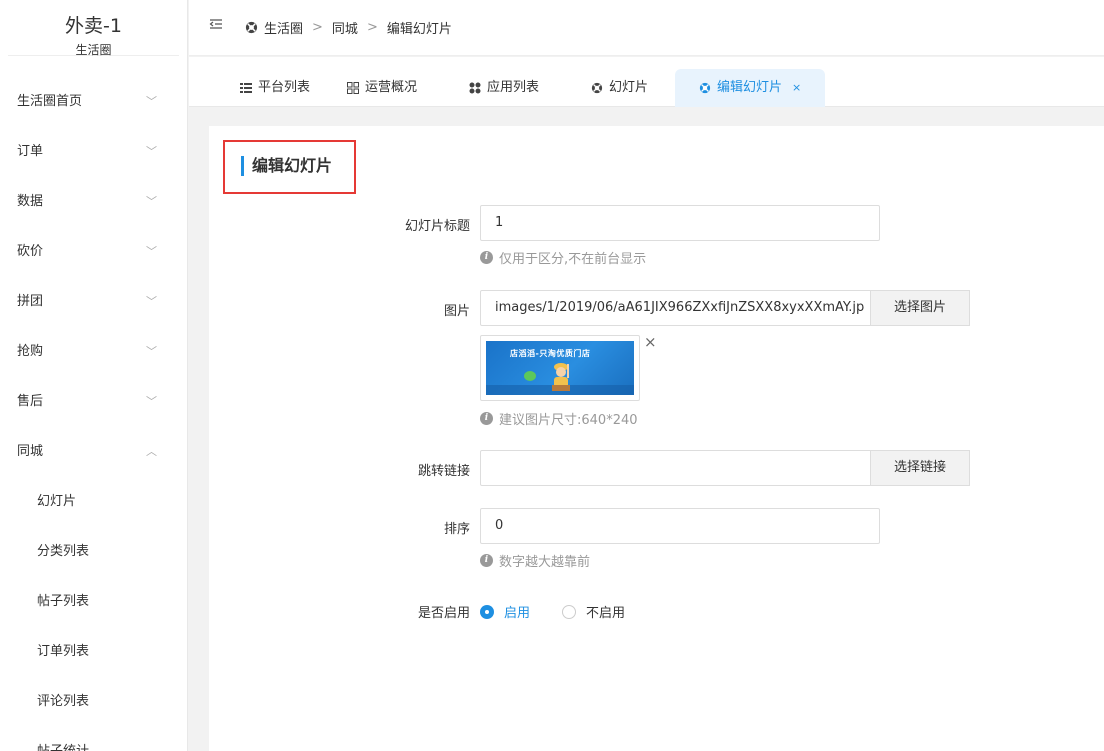 The height and width of the screenshot is (751, 1104). I want to click on radio-unselected-icon, so click(569, 611).